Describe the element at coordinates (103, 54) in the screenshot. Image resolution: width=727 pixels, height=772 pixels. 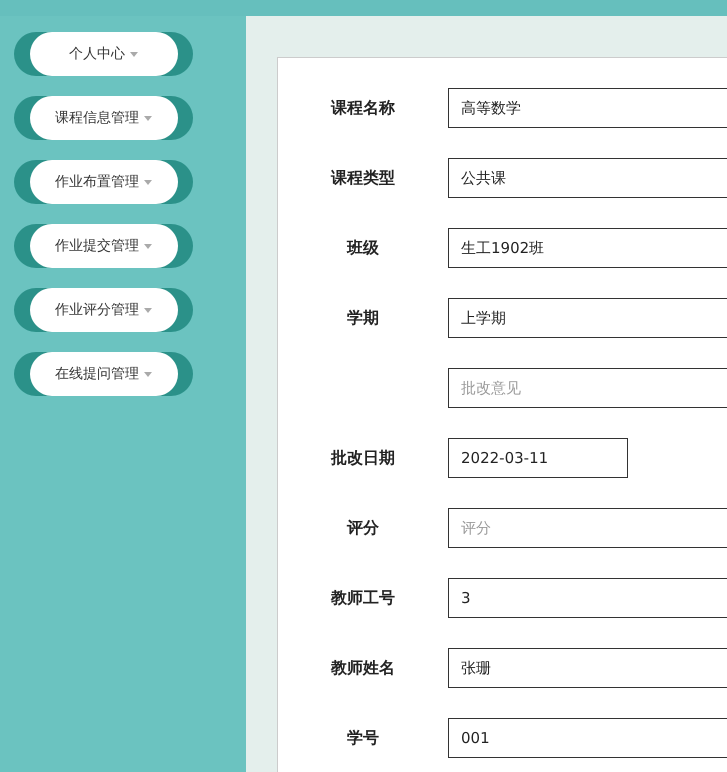
I see `sidebar-menu-button: 个人中心` at that location.